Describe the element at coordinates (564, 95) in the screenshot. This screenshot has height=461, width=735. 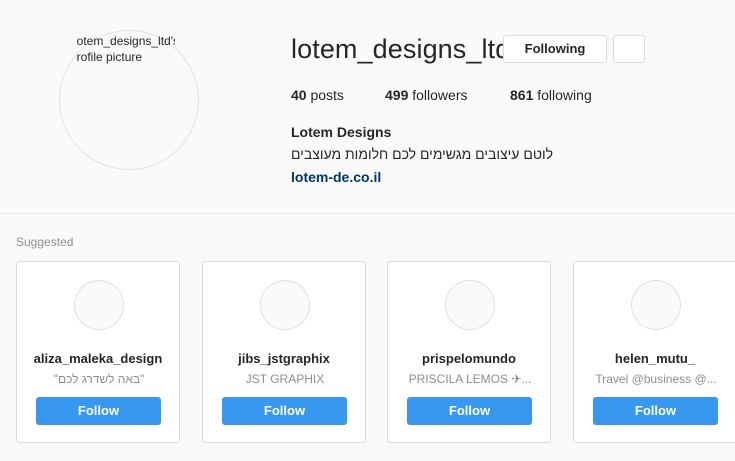
I see `following-label: following` at that location.